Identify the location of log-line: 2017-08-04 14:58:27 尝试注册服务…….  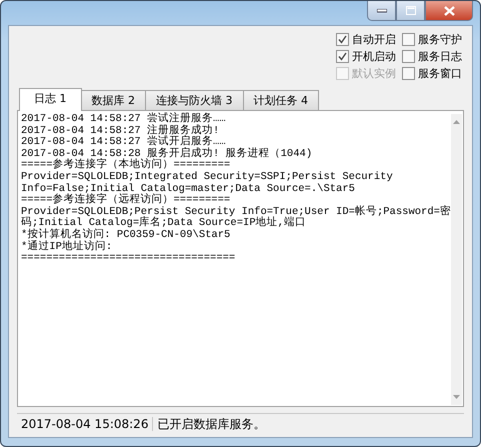
(124, 119).